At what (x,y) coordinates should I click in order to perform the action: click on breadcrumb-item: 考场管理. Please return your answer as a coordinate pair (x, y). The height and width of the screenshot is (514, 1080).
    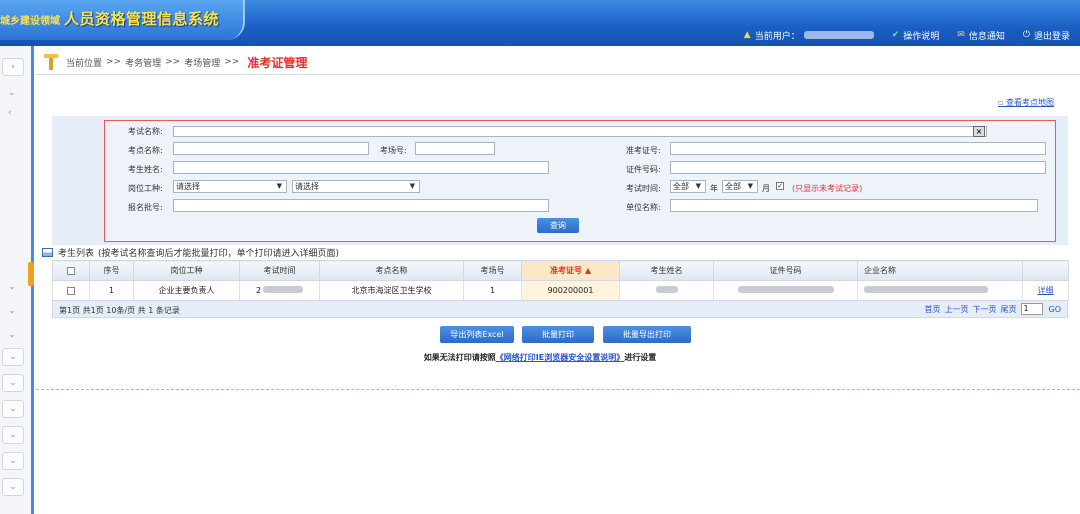
    Looking at the image, I should click on (202, 62).